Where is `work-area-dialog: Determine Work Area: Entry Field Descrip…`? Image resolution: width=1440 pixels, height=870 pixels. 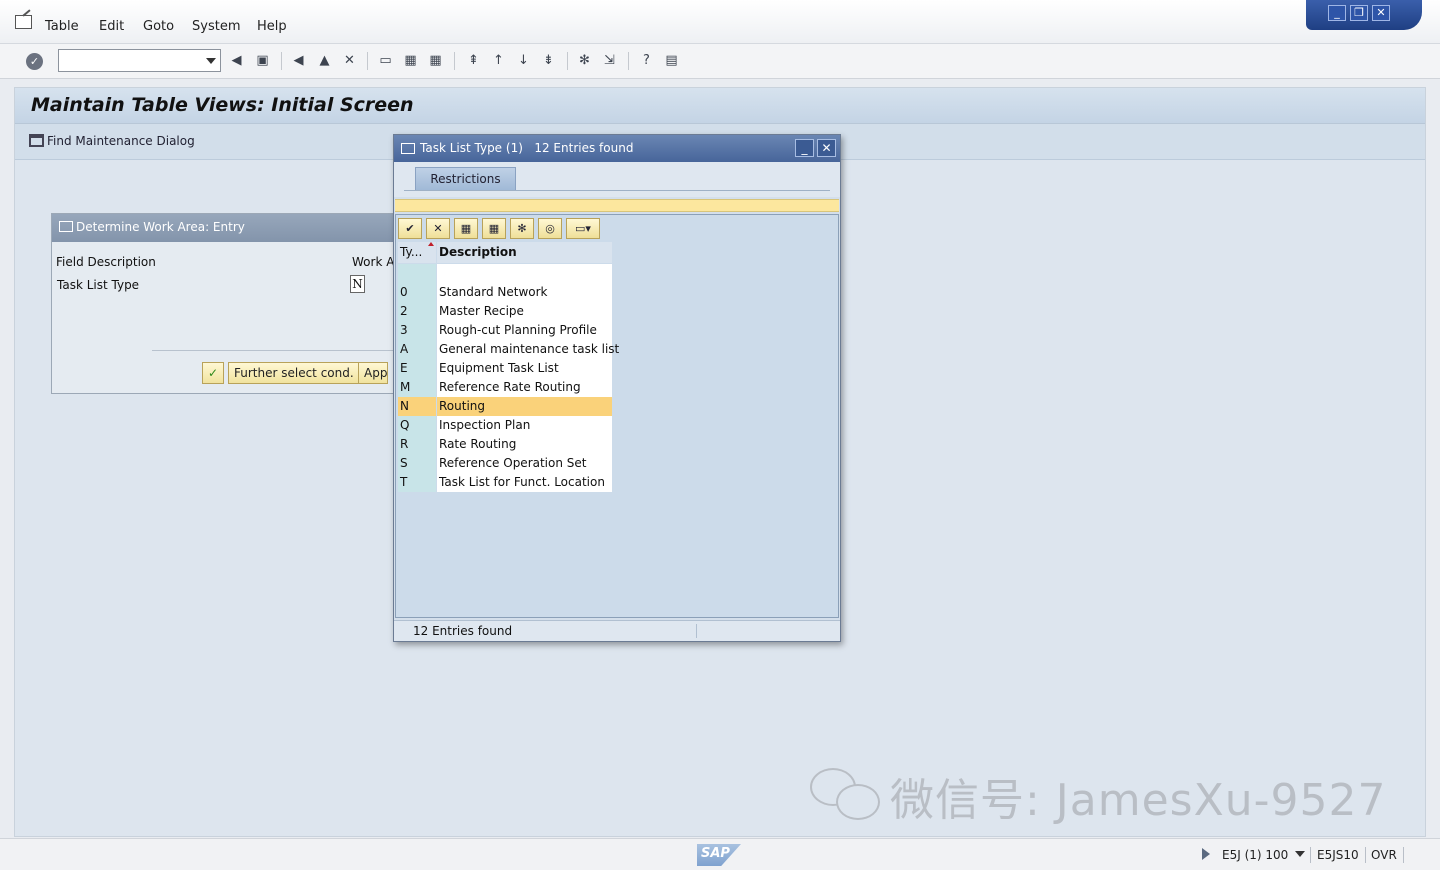
work-area-dialog: Determine Work Area: Entry Field Descrip… is located at coordinates (231, 303).